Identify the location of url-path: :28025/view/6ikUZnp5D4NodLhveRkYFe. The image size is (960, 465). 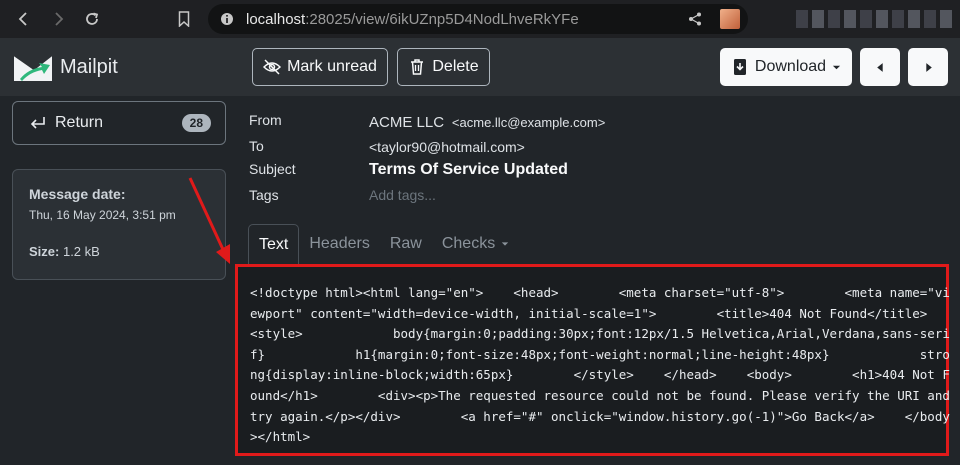
(442, 19).